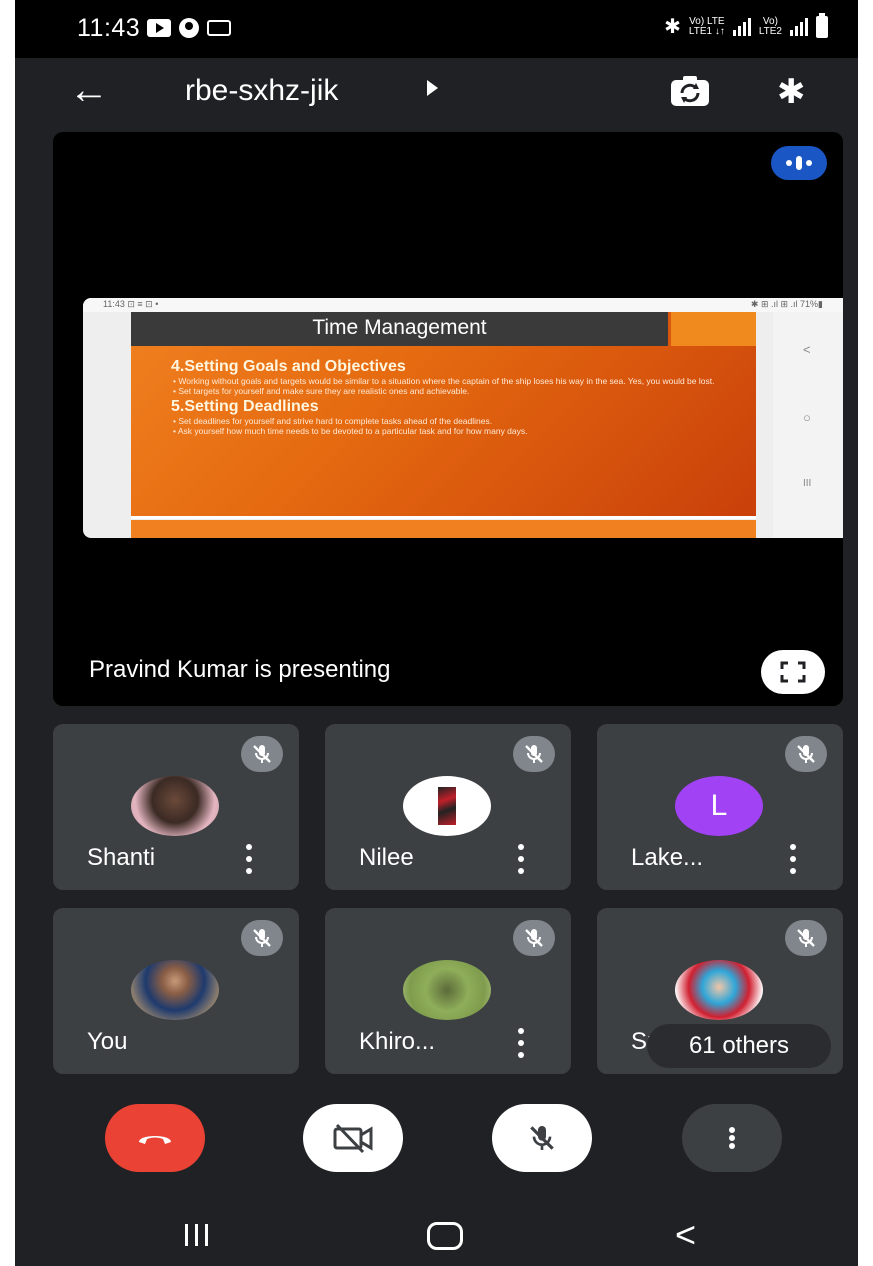 The height and width of the screenshot is (1266, 873). I want to click on status-time: 11:43, so click(109, 28).